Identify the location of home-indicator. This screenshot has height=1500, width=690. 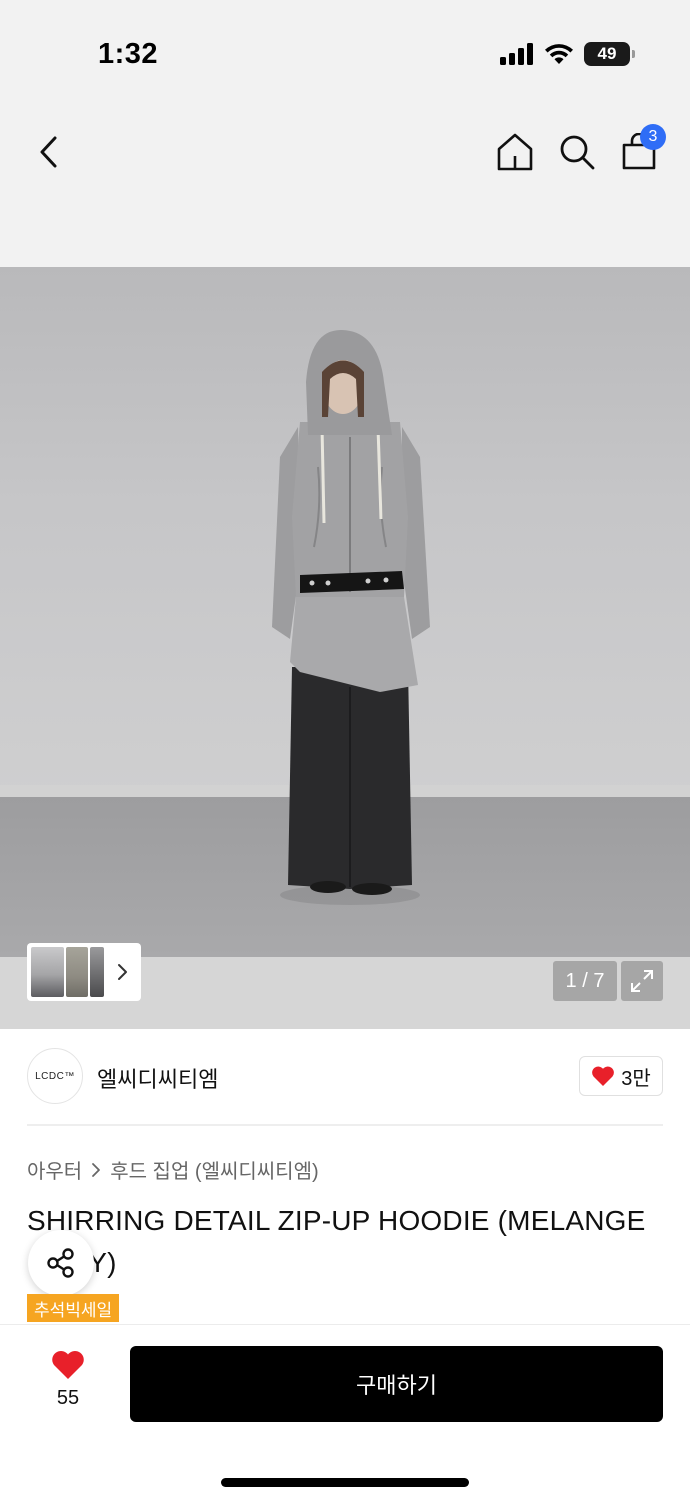
(345, 1482).